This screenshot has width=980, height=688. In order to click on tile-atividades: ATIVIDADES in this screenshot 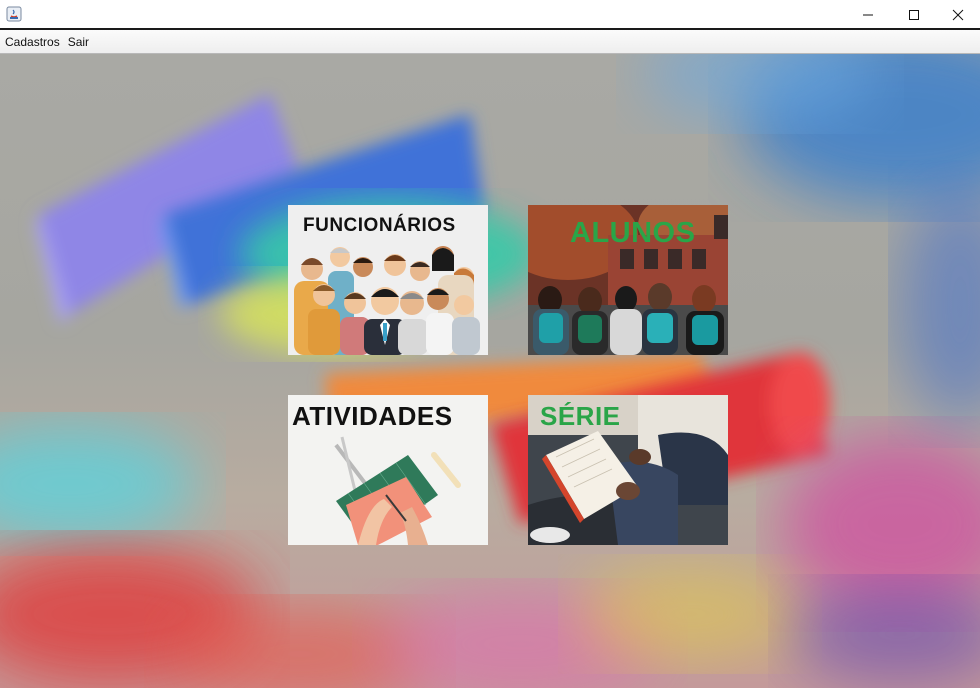, I will do `click(388, 470)`.